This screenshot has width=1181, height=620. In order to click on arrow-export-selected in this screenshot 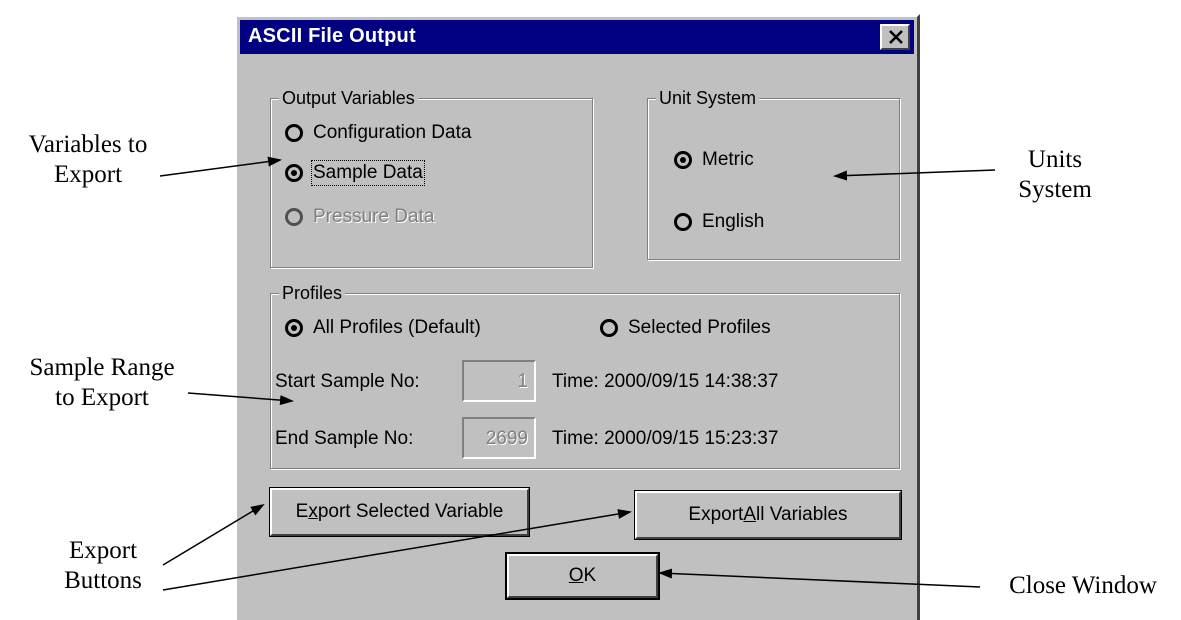, I will do `click(213, 534)`.